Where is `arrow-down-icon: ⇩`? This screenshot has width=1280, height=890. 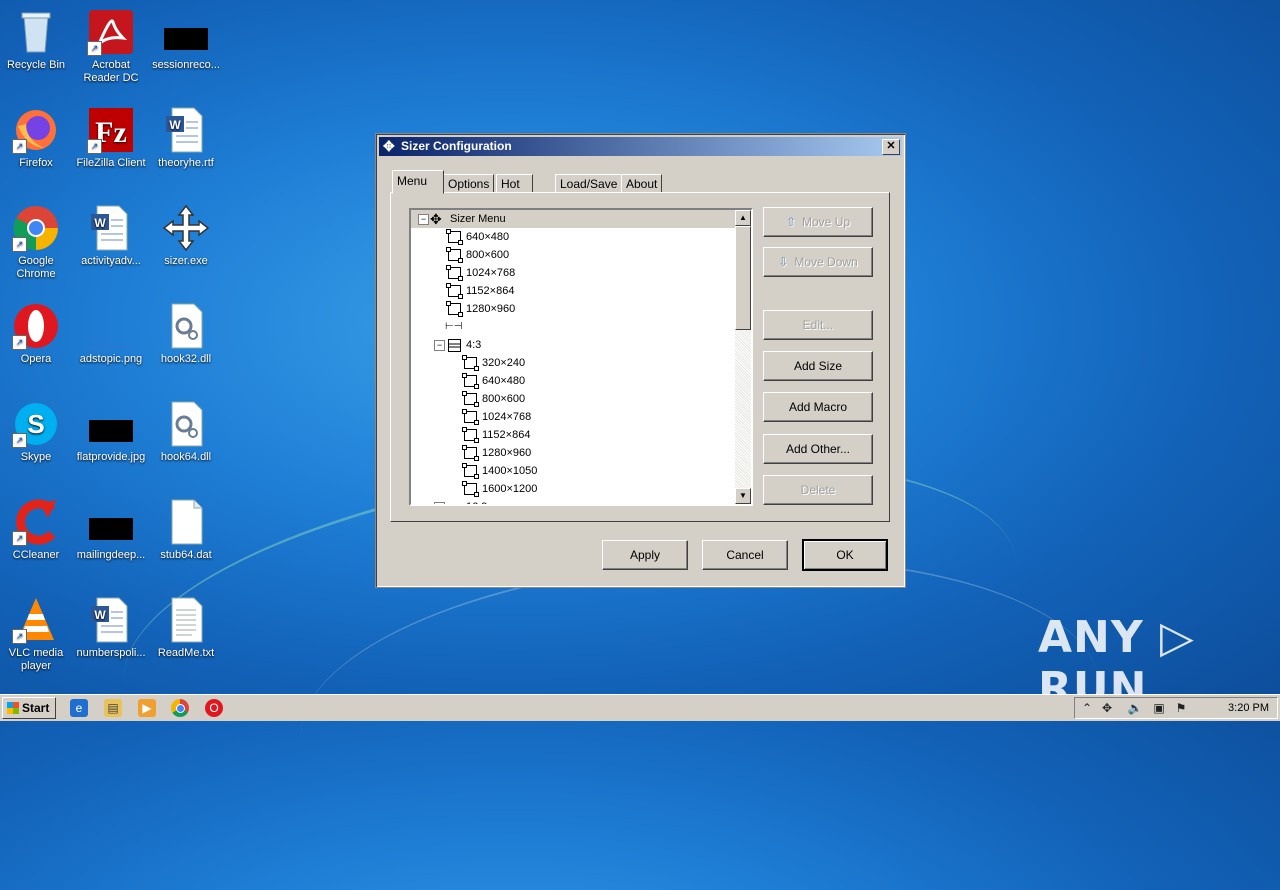
arrow-down-icon: ⇩ is located at coordinates (783, 262).